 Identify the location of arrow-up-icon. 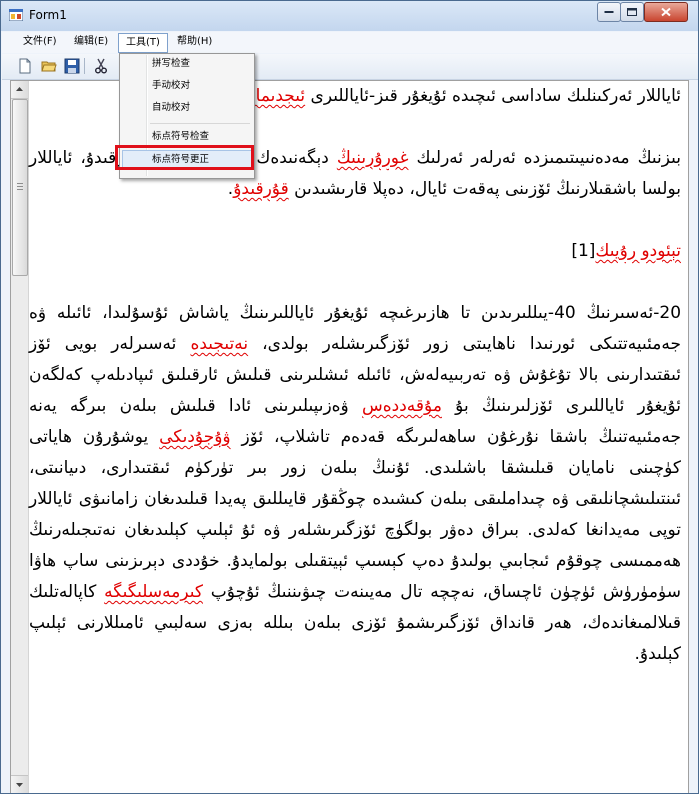
(19, 89).